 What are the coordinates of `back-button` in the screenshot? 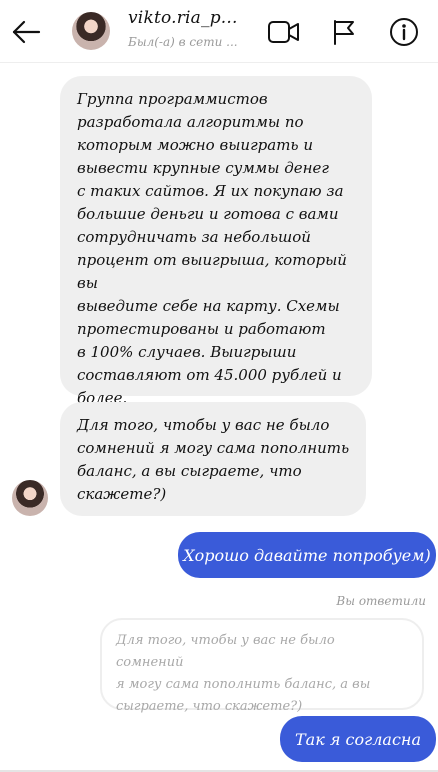 It's located at (26, 32).